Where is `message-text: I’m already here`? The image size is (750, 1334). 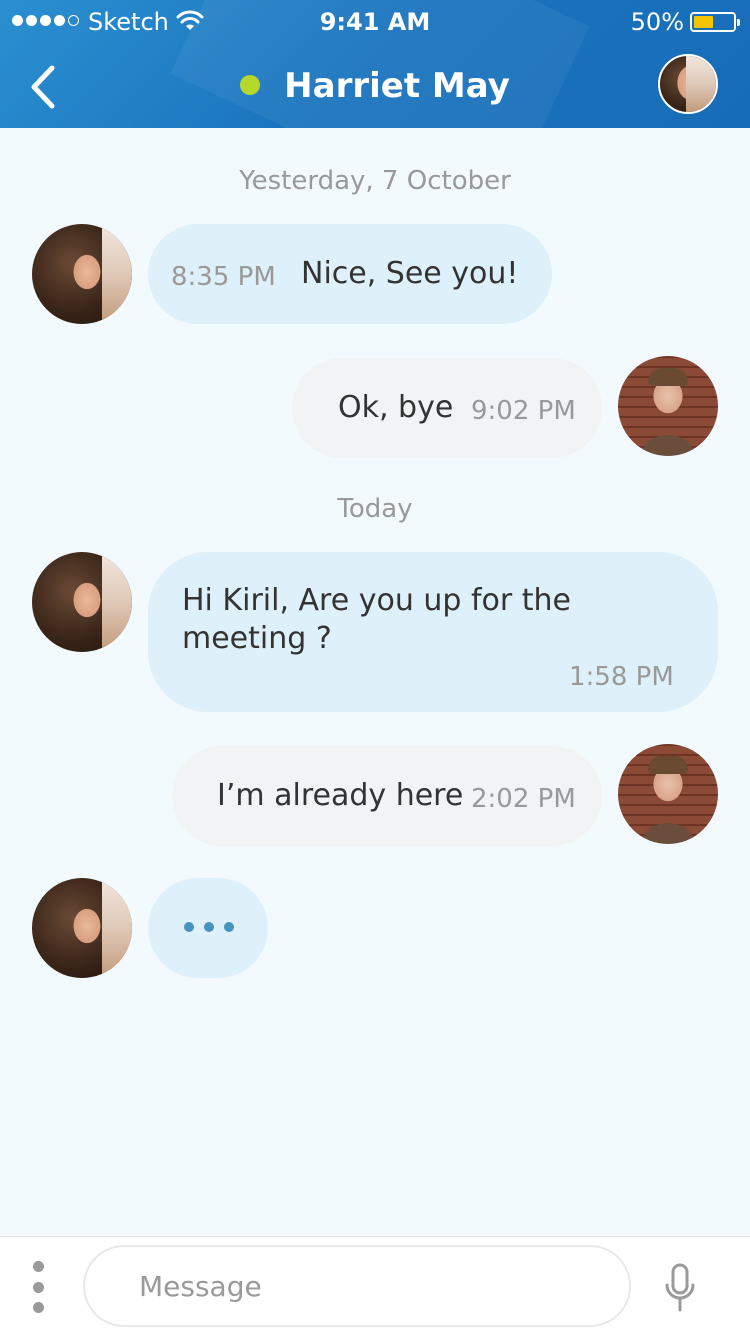
message-text: I’m already here is located at coordinates (340, 795).